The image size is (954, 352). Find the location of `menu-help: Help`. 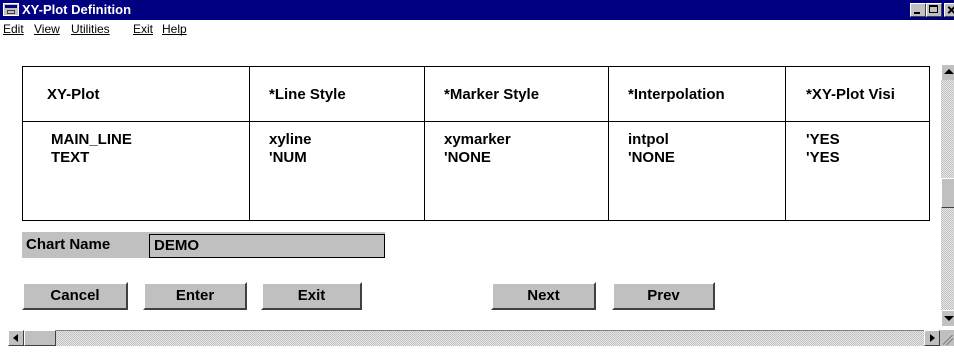

menu-help: Help is located at coordinates (174, 29).